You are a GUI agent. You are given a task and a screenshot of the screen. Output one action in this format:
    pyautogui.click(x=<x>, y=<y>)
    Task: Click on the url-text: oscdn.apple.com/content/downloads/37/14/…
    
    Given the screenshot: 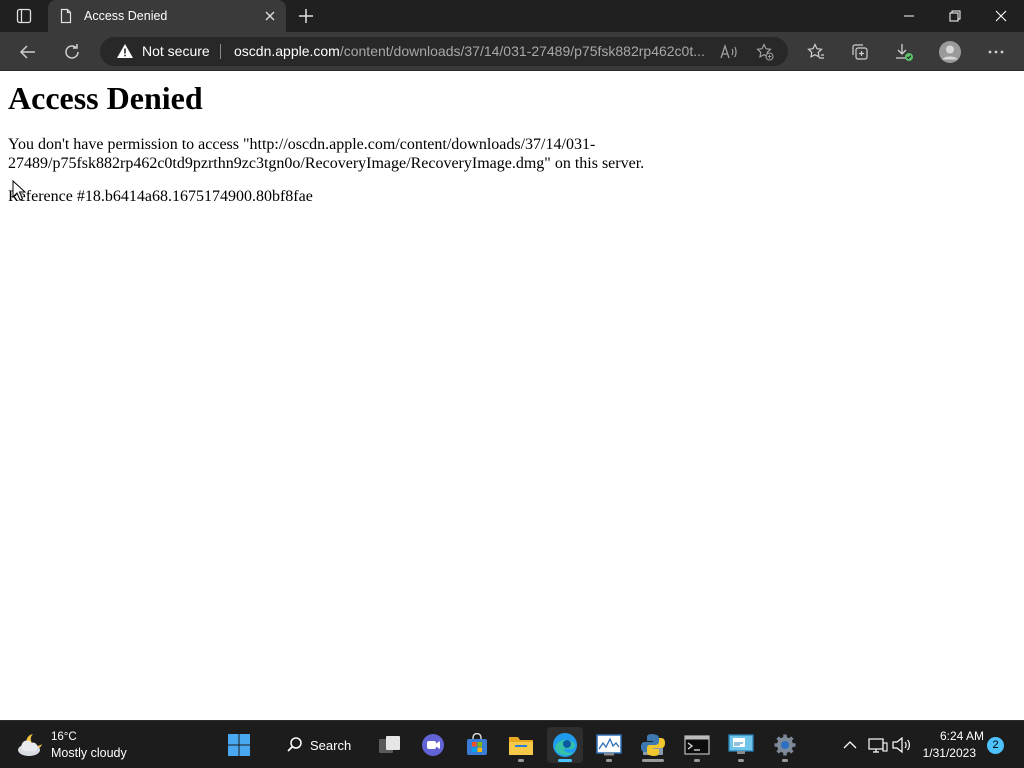 What is the action you would take?
    pyautogui.click(x=474, y=51)
    